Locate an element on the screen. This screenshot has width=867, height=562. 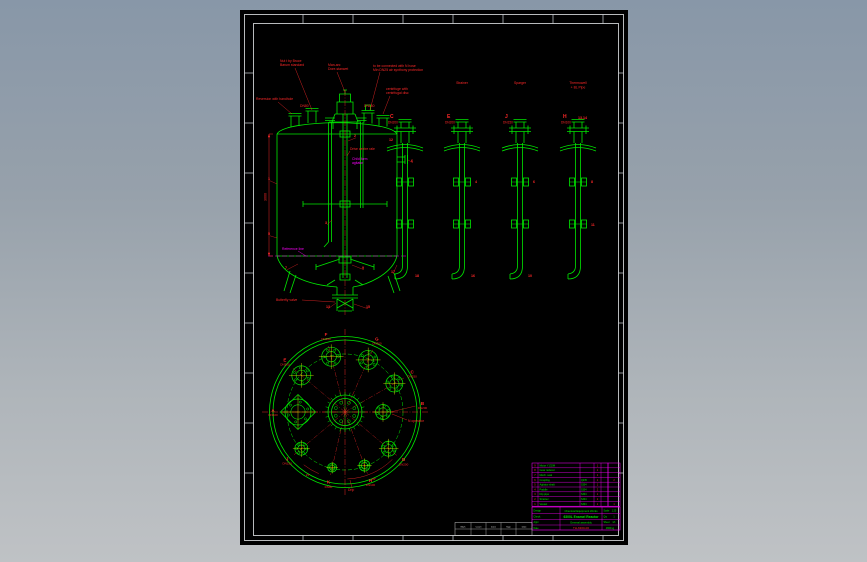
item-callouts: 12357 913 15176121841661081113,14 is located at coordinates (431, 212).